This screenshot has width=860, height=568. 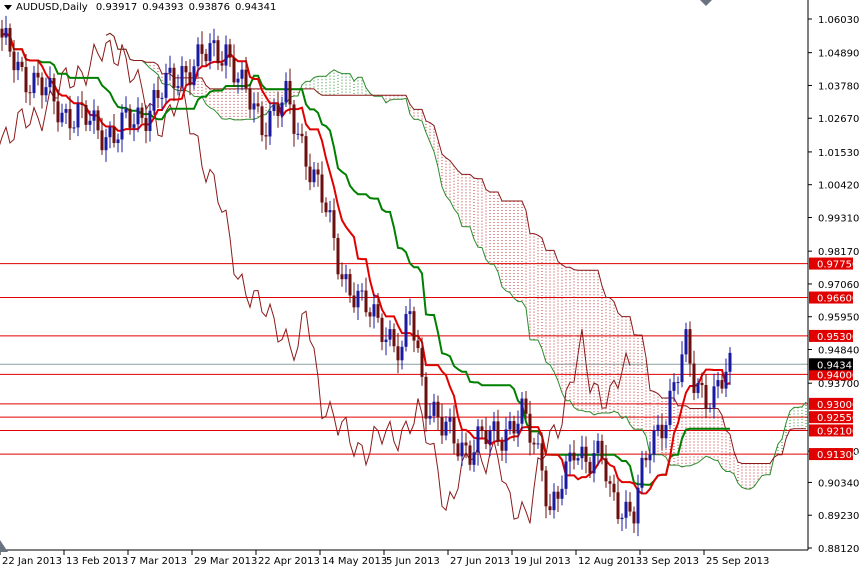 What do you see at coordinates (4, 546) in the screenshot?
I see `scroll-corner-icon` at bounding box center [4, 546].